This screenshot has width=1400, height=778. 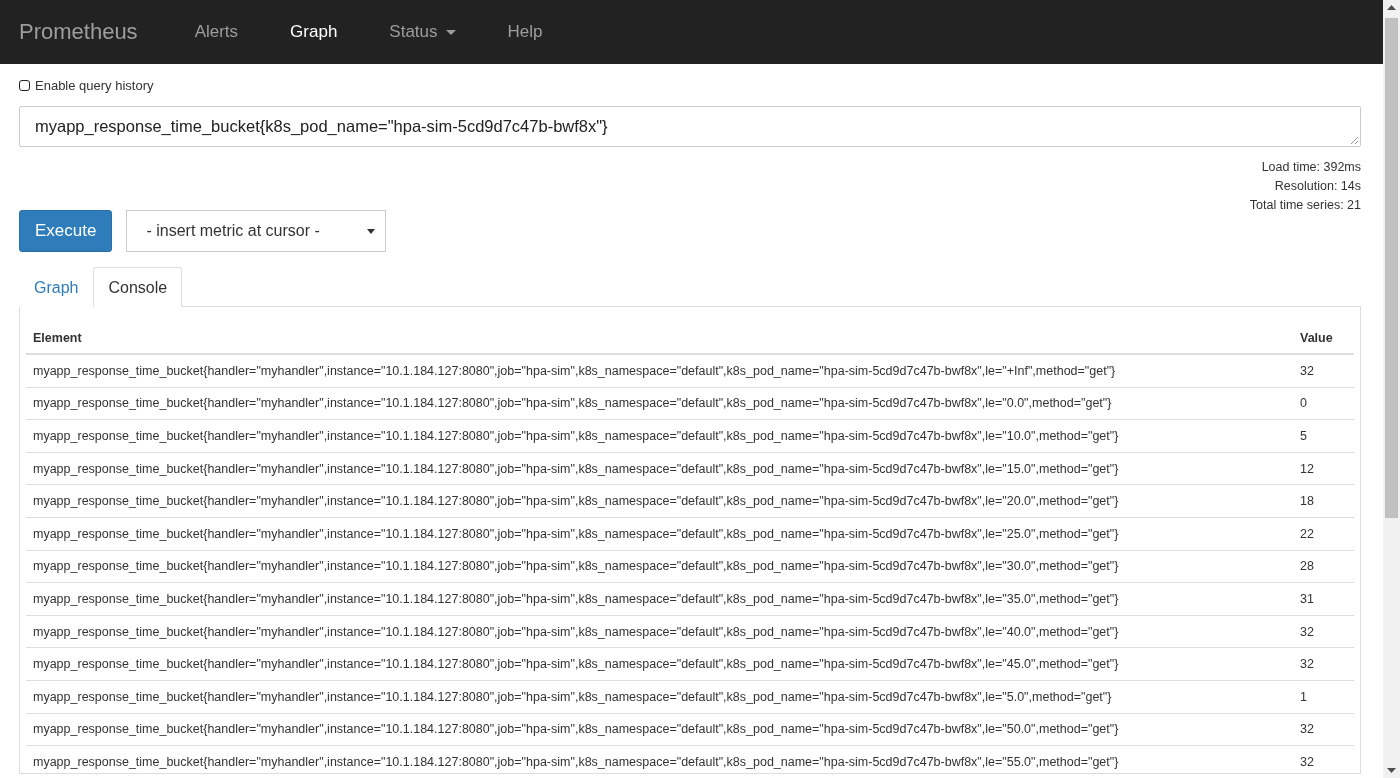 What do you see at coordinates (659, 664) in the screenshot?
I see `table-cell: myapp_response_time_bucket{handler="myhandler",instance="10.1.184.127:8080",job="hpa-sim",k8s_namespace="default",k8s_pod_name="hpa-sim-5cd9d7c47b-bwf8x",le="45.0",method="get"}` at bounding box center [659, 664].